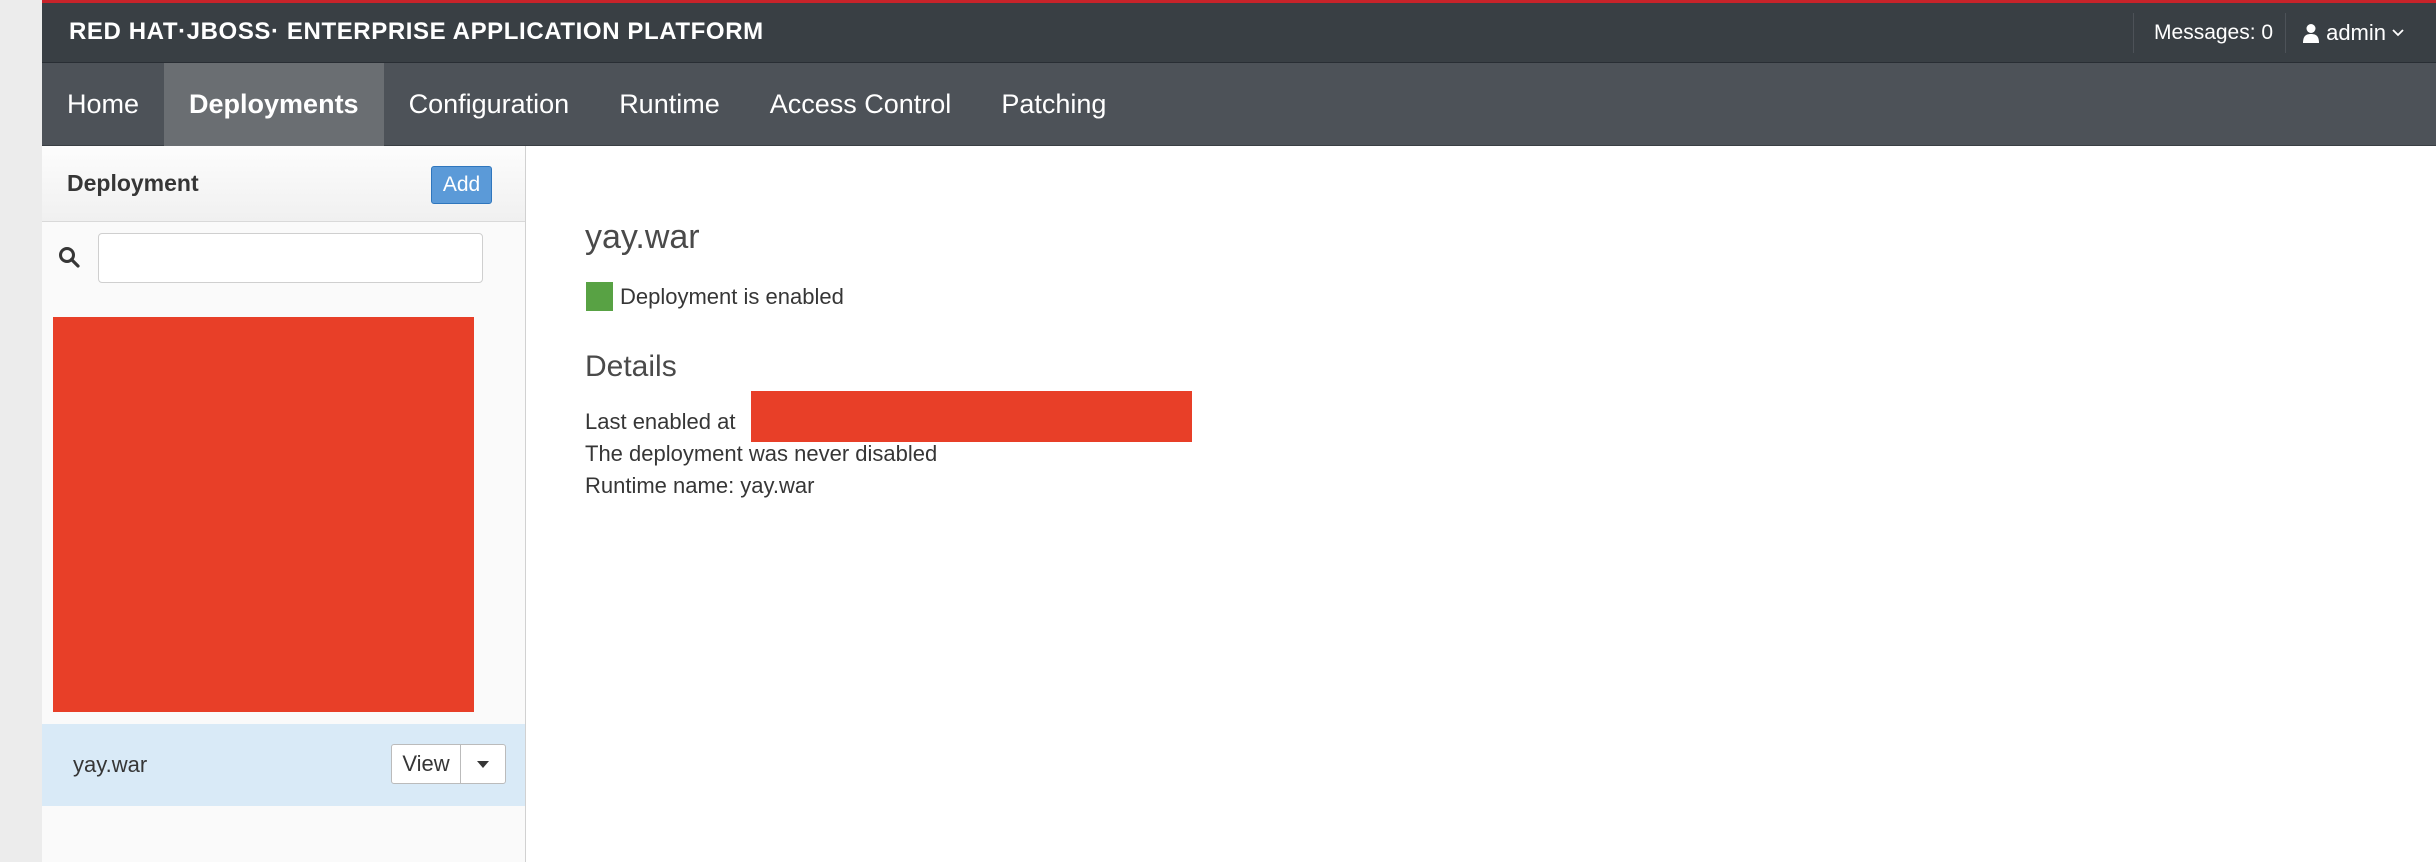 This screenshot has height=862, width=2436. Describe the element at coordinates (21, 431) in the screenshot. I see `window-gutter` at that location.